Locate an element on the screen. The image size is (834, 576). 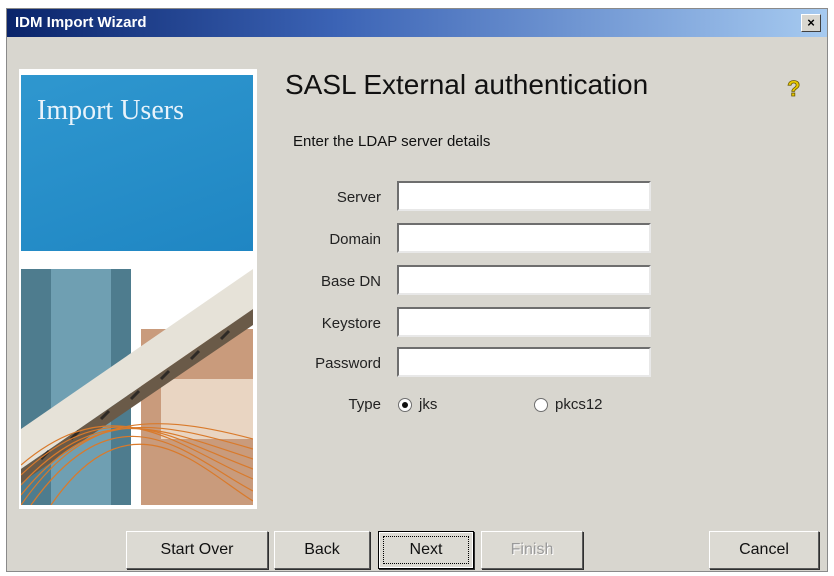
focus-indicator is located at coordinates (426, 550).